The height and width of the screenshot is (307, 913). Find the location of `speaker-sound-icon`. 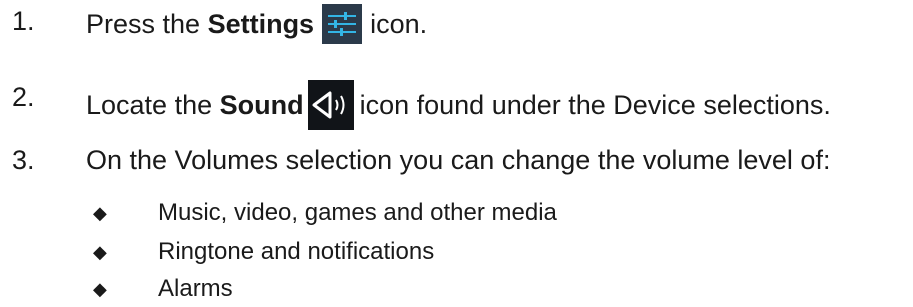

speaker-sound-icon is located at coordinates (330, 105).